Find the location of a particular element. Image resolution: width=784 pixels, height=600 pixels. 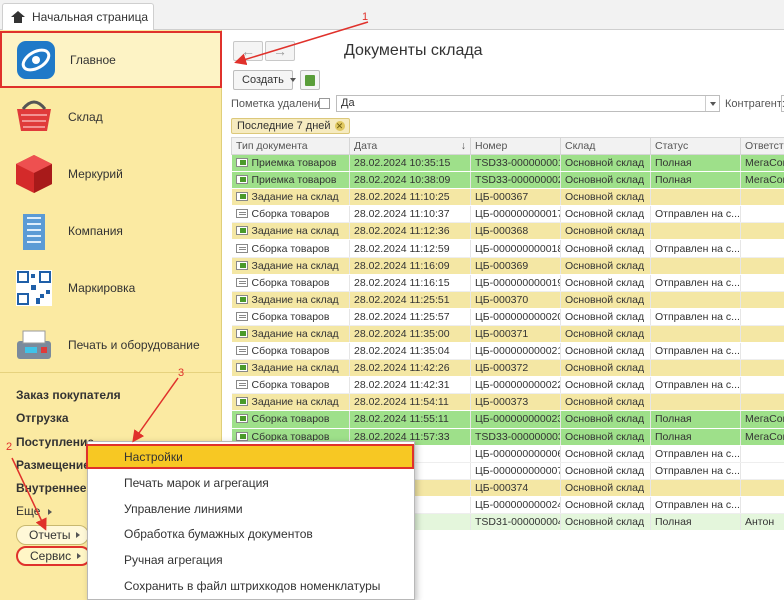

cell-date-text: 28.02.2024 11:35:04 is located at coordinates (402, 351).